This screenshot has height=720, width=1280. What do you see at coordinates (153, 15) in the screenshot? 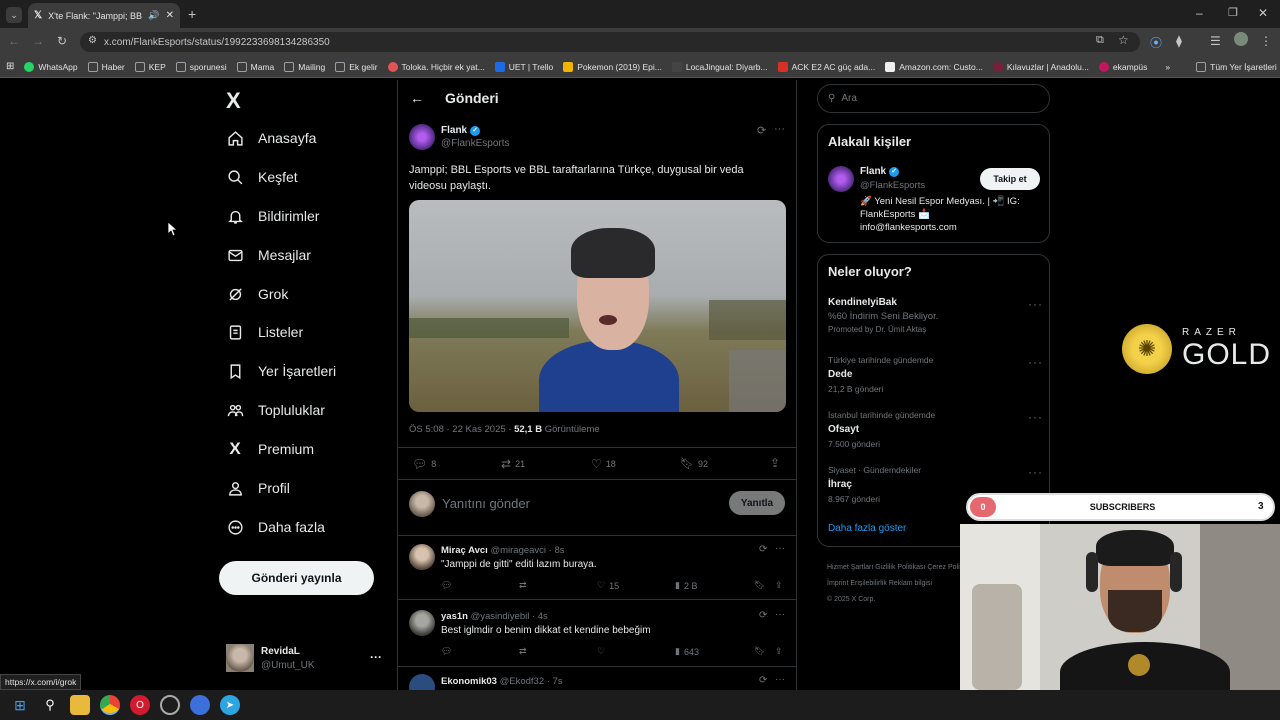
I see `speaker-icon: 🔊` at bounding box center [153, 15].